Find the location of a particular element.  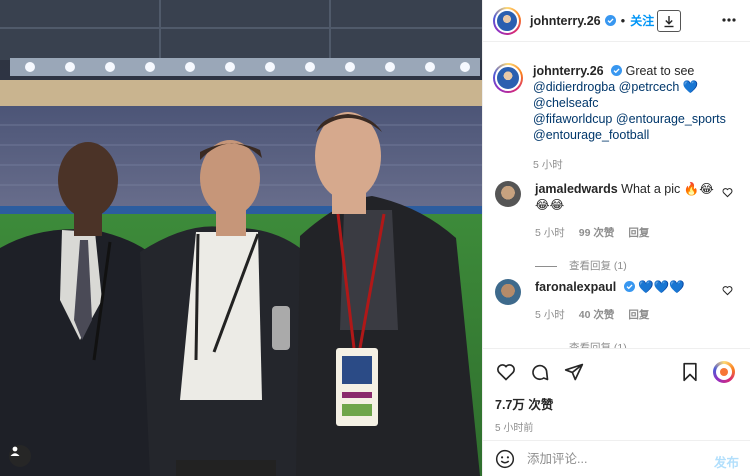

post-header: johnterry.26 • 关注 is located at coordinates (616, 21).